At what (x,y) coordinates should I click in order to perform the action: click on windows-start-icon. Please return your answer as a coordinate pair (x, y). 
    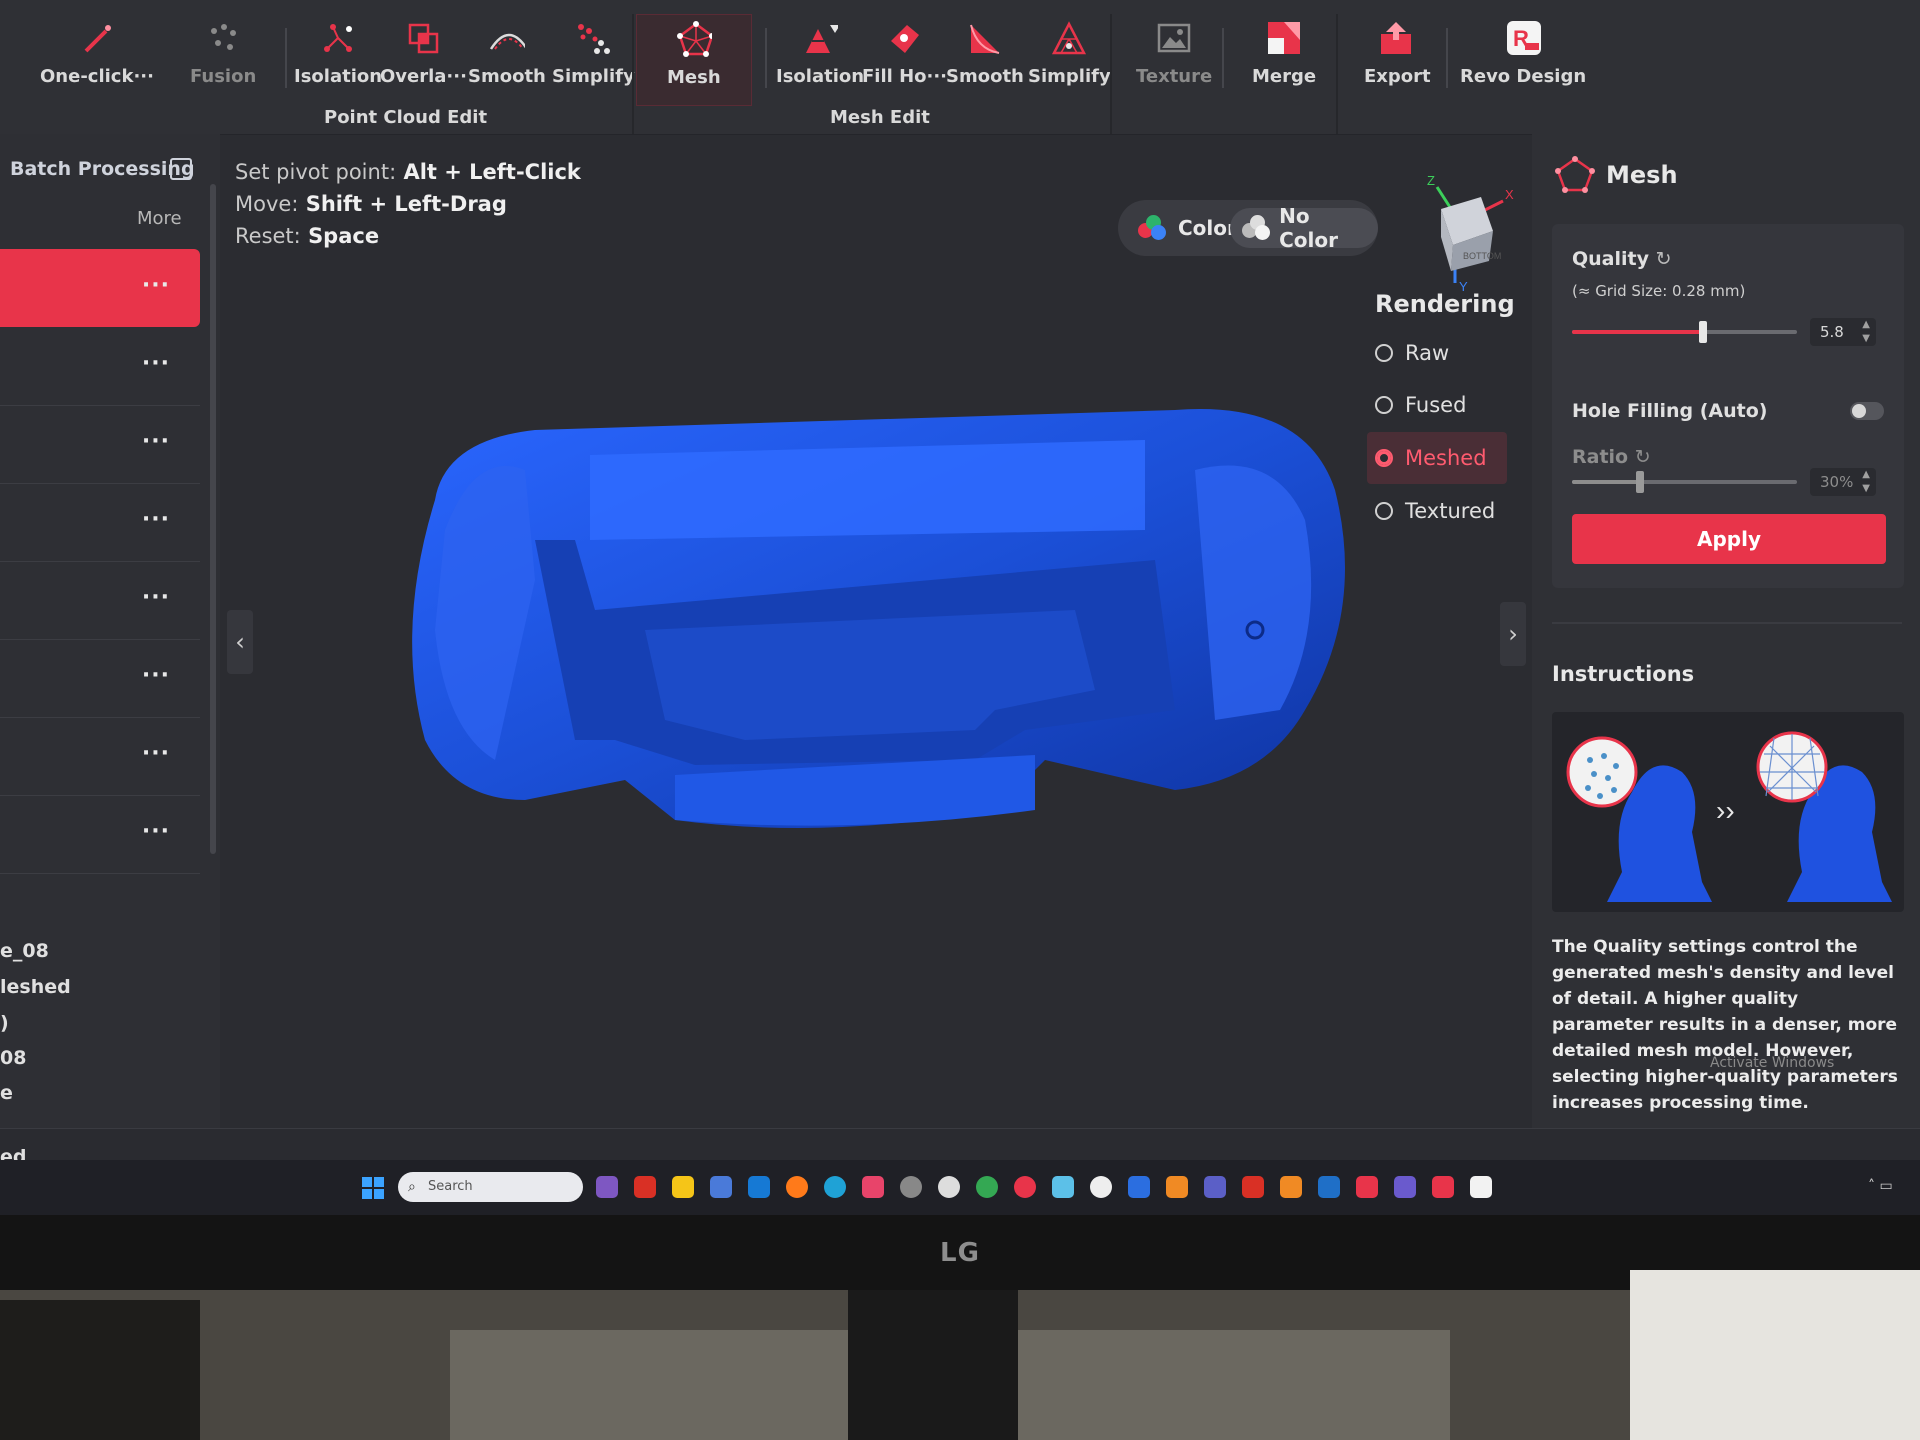
    Looking at the image, I should click on (373, 1188).